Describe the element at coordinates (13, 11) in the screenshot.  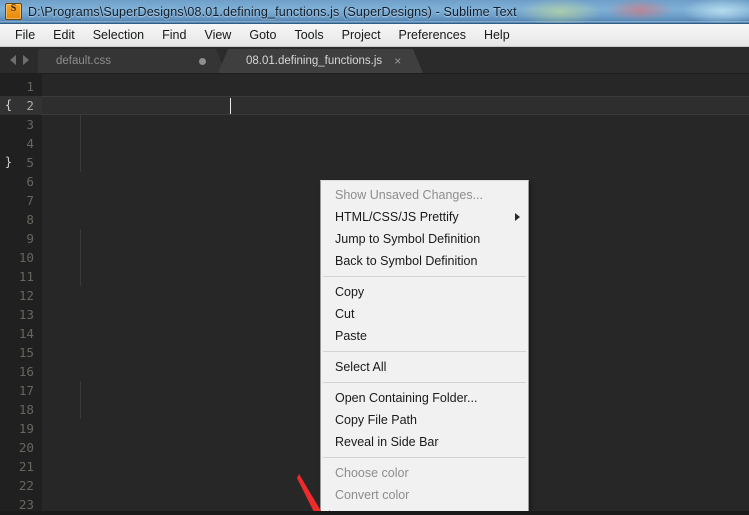
I see `sublime-text-icon` at that location.